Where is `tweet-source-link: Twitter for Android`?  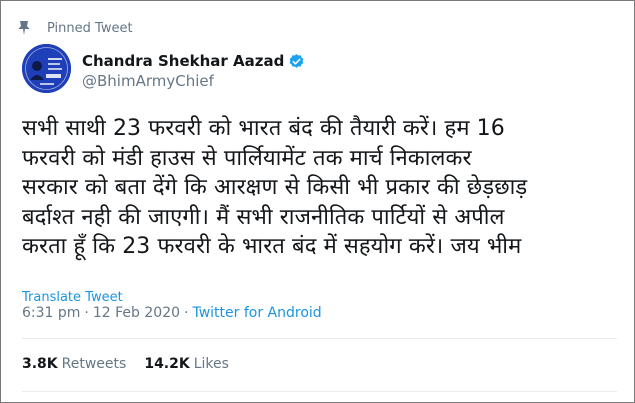 tweet-source-link: Twitter for Android is located at coordinates (256, 313).